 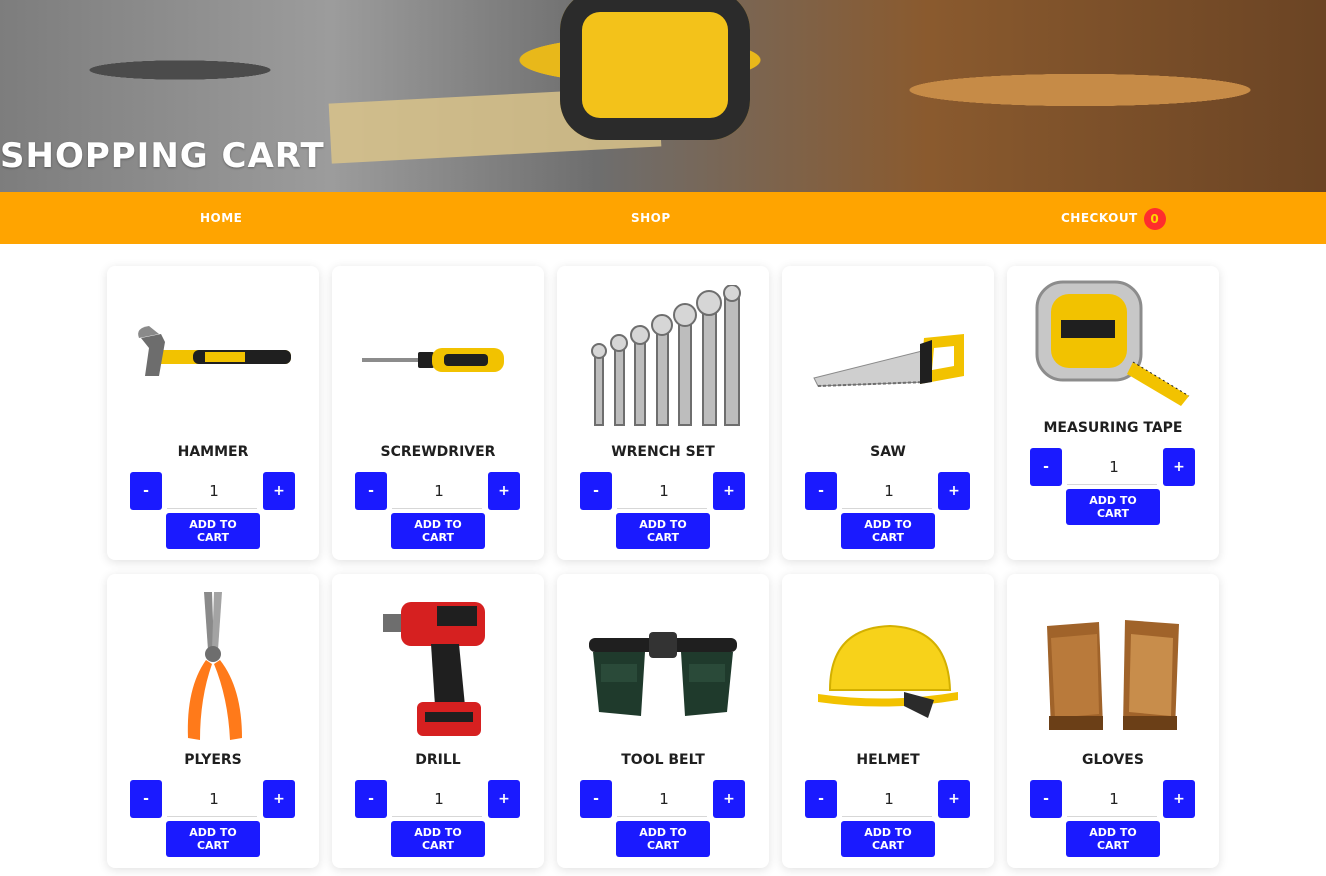 I want to click on product-name: Saw, so click(x=888, y=452).